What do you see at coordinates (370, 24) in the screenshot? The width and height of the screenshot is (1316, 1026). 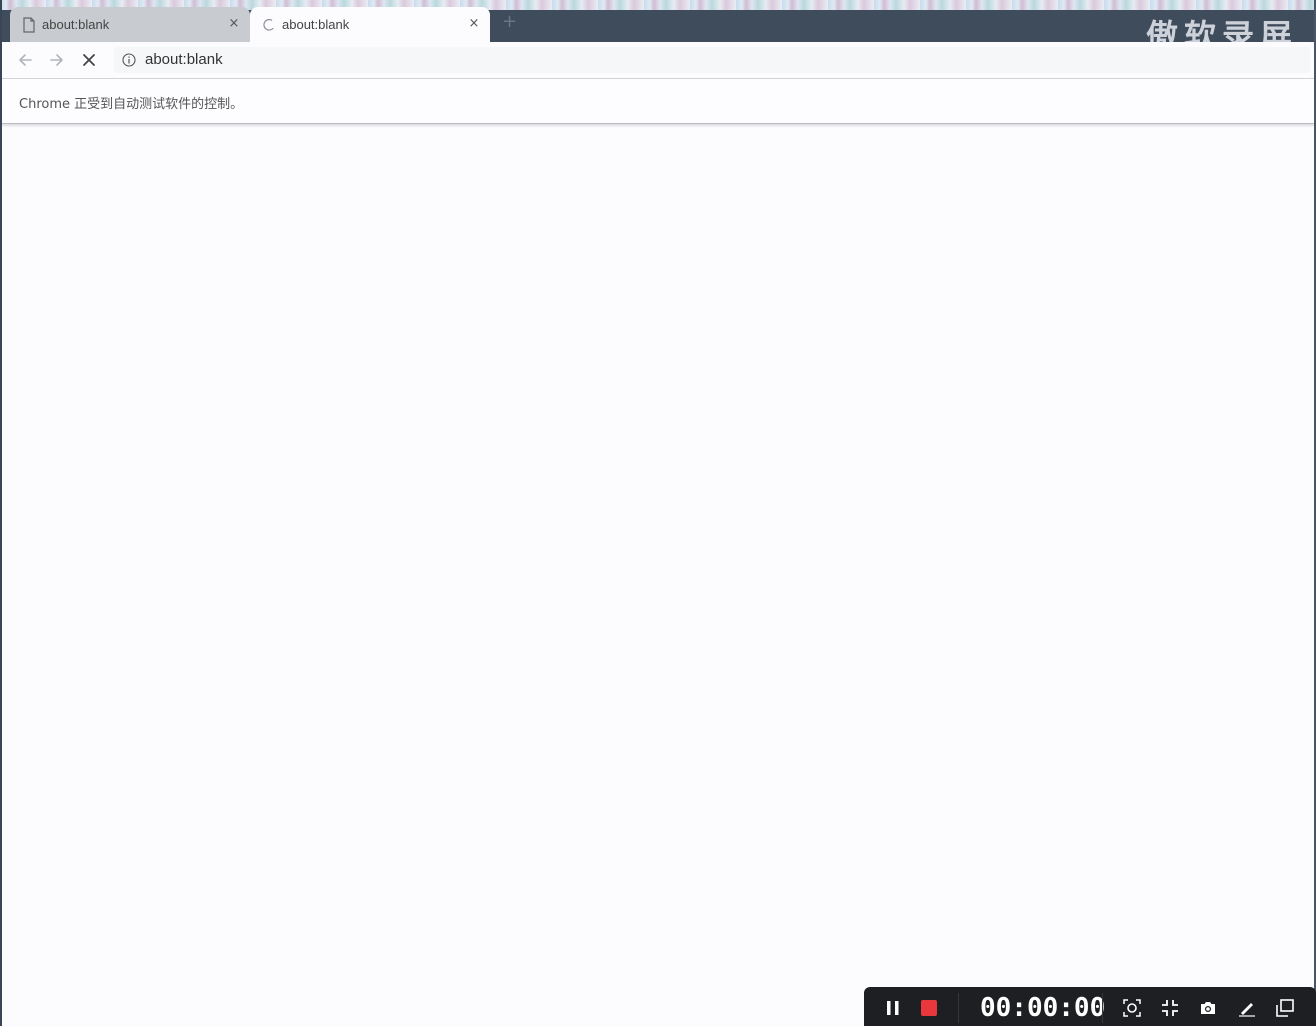 I see `tab-active: about:blank ×` at bounding box center [370, 24].